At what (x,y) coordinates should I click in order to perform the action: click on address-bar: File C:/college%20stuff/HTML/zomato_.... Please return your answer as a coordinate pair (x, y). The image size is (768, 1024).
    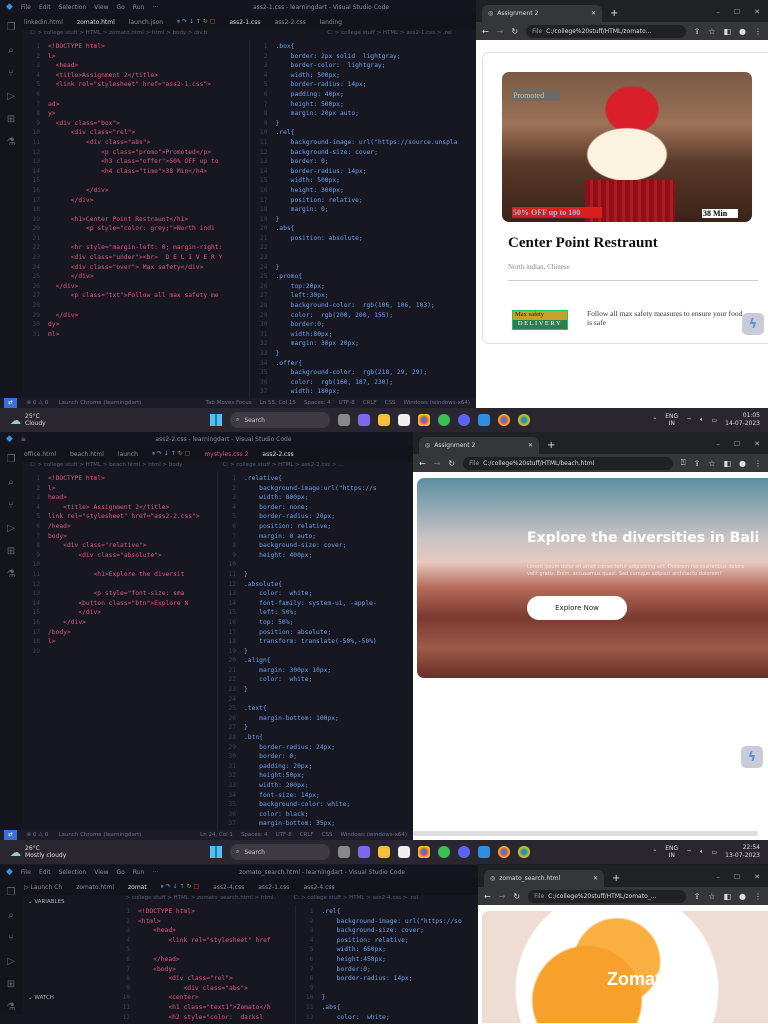
    Looking at the image, I should click on (607, 896).